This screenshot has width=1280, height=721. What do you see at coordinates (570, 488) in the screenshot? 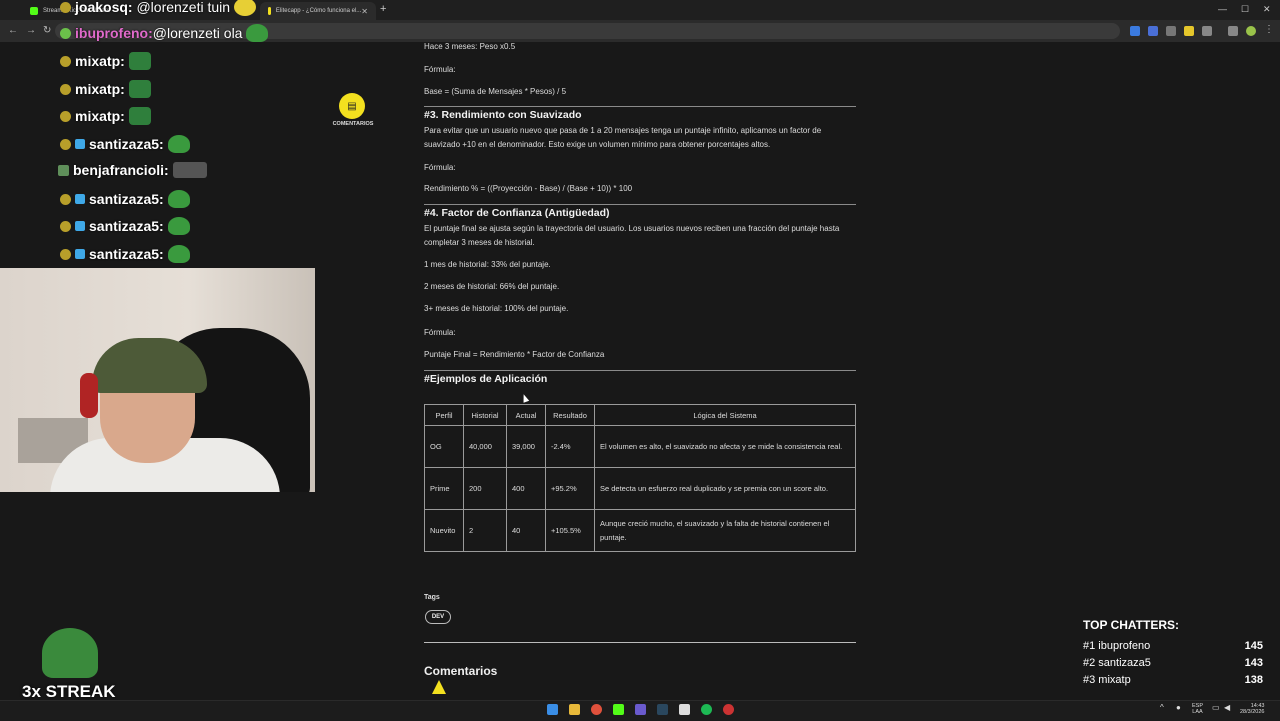
I see `table-cell: +95.2%` at bounding box center [570, 488].